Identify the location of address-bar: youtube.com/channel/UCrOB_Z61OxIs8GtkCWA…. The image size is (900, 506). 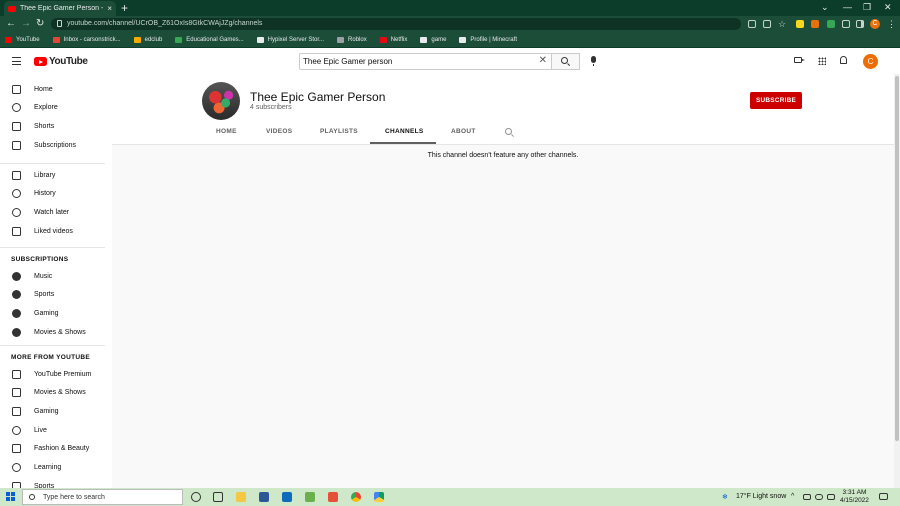
(396, 24).